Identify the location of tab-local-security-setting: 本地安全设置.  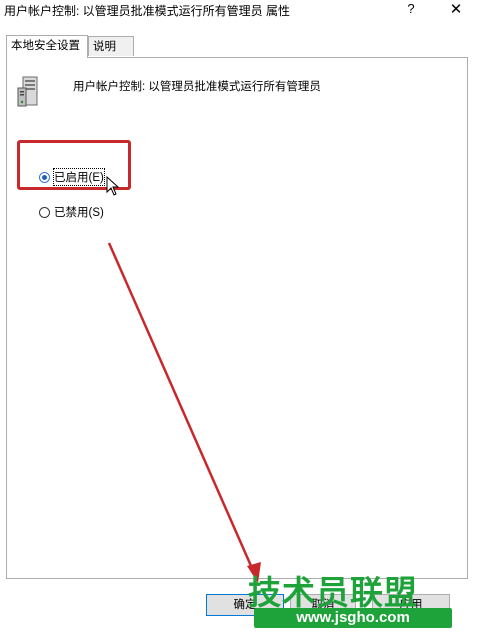
(47, 46).